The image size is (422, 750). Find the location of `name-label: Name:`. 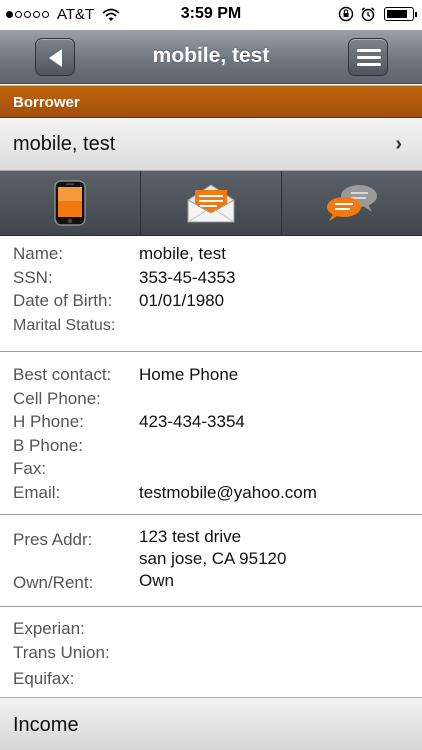

name-label: Name: is located at coordinates (38, 253).